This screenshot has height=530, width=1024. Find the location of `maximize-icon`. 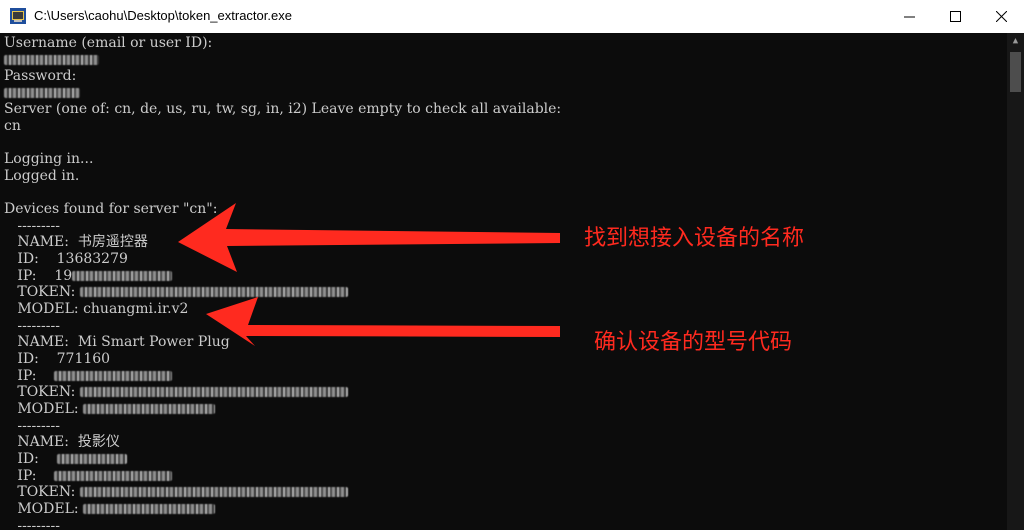

maximize-icon is located at coordinates (955, 16).